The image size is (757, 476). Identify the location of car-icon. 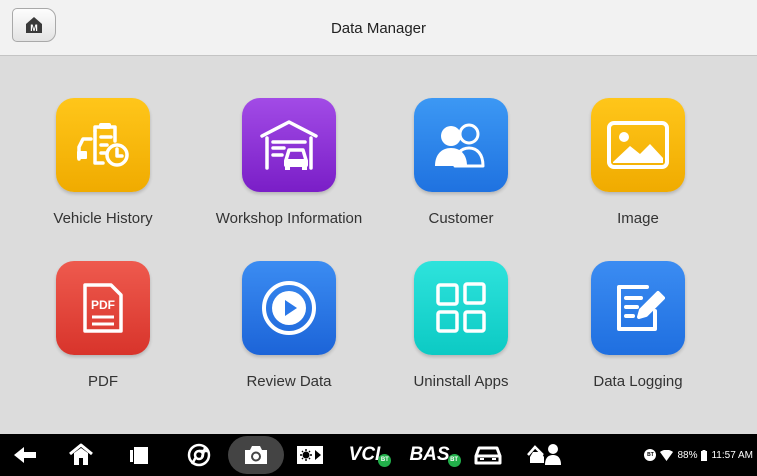
(488, 455).